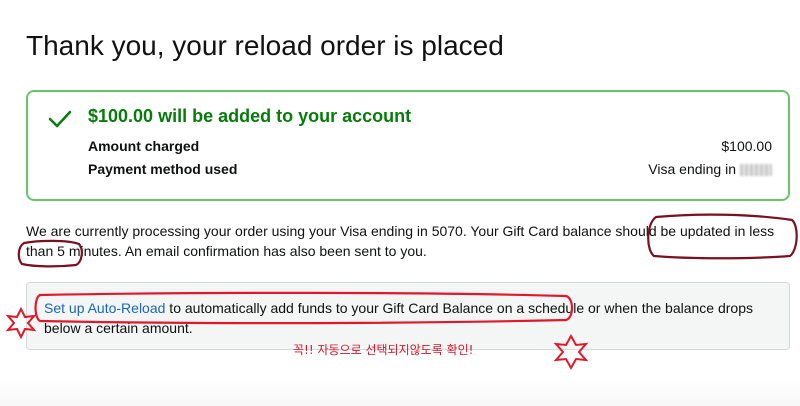 The width and height of the screenshot is (800, 406). What do you see at coordinates (144, 146) in the screenshot?
I see `amount-charged-label: Amount charged` at bounding box center [144, 146].